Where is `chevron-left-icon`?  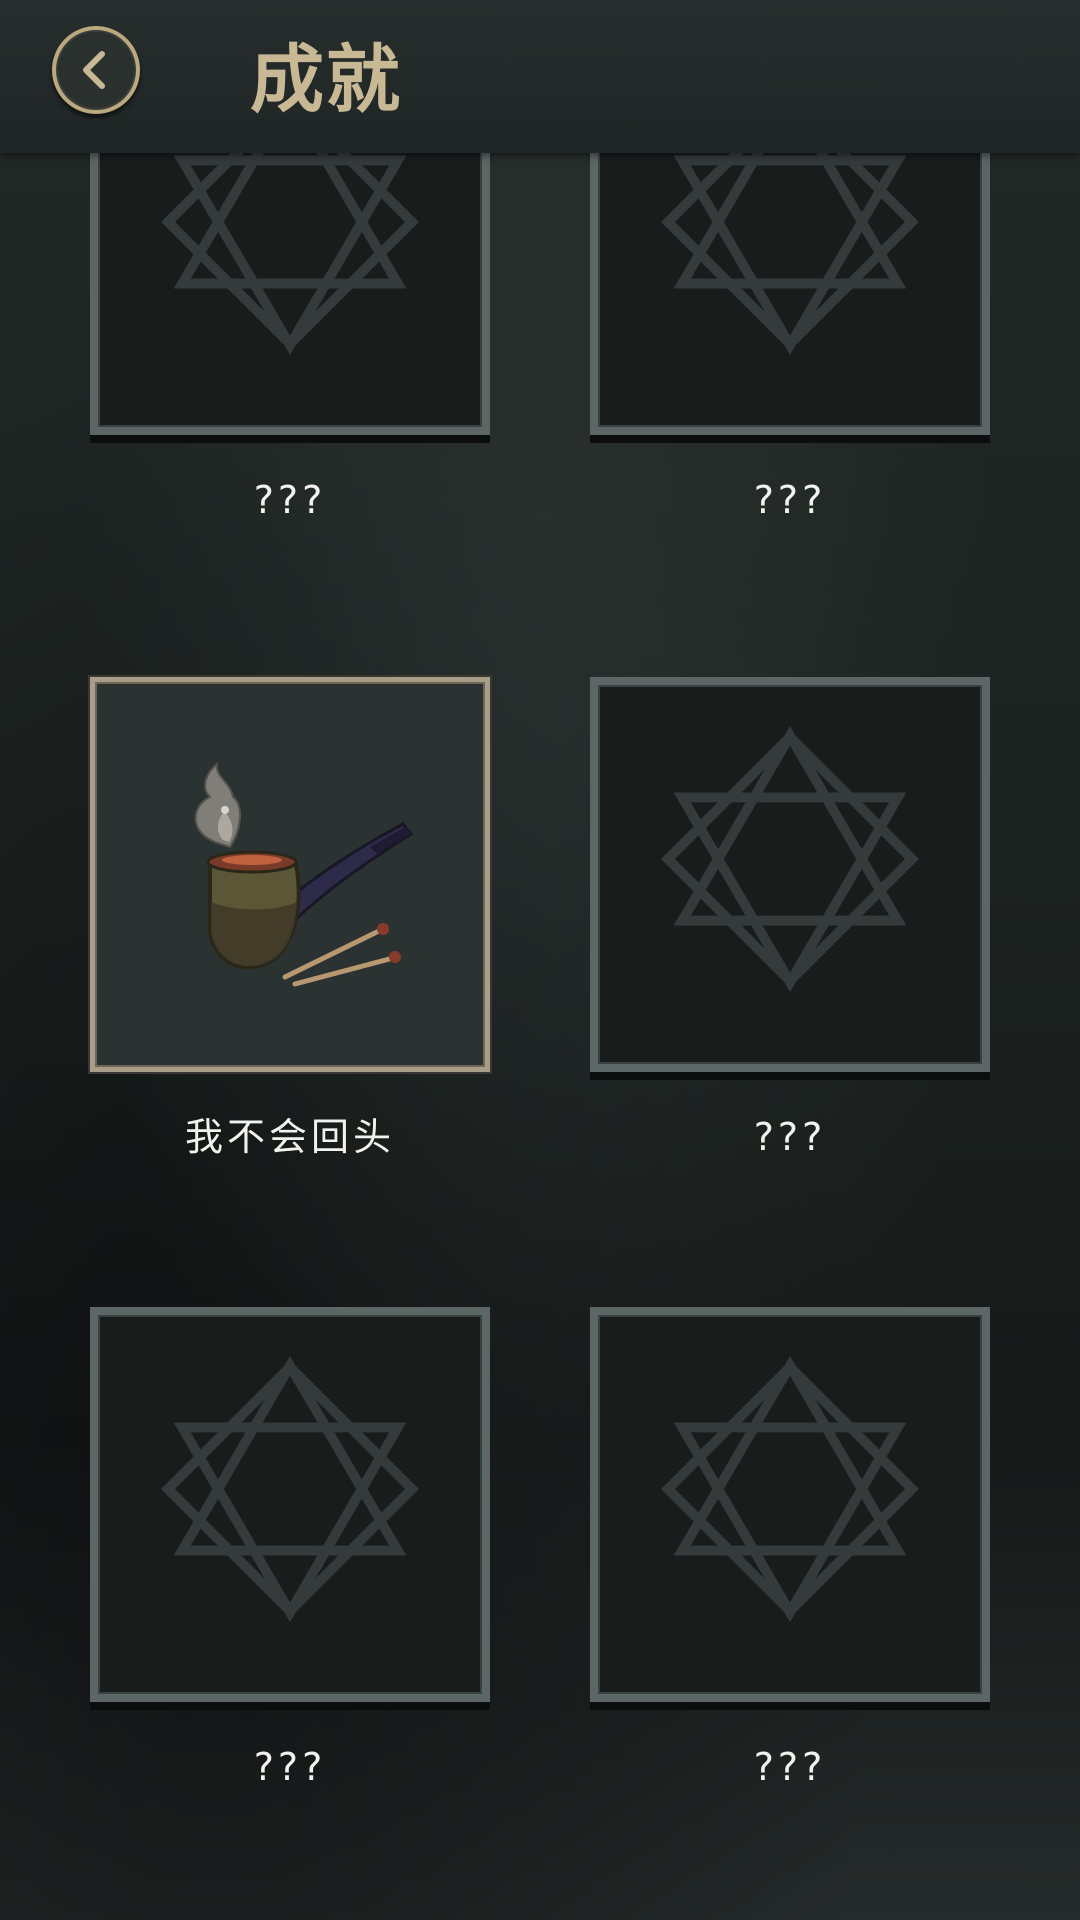
chevron-left-icon is located at coordinates (94, 70).